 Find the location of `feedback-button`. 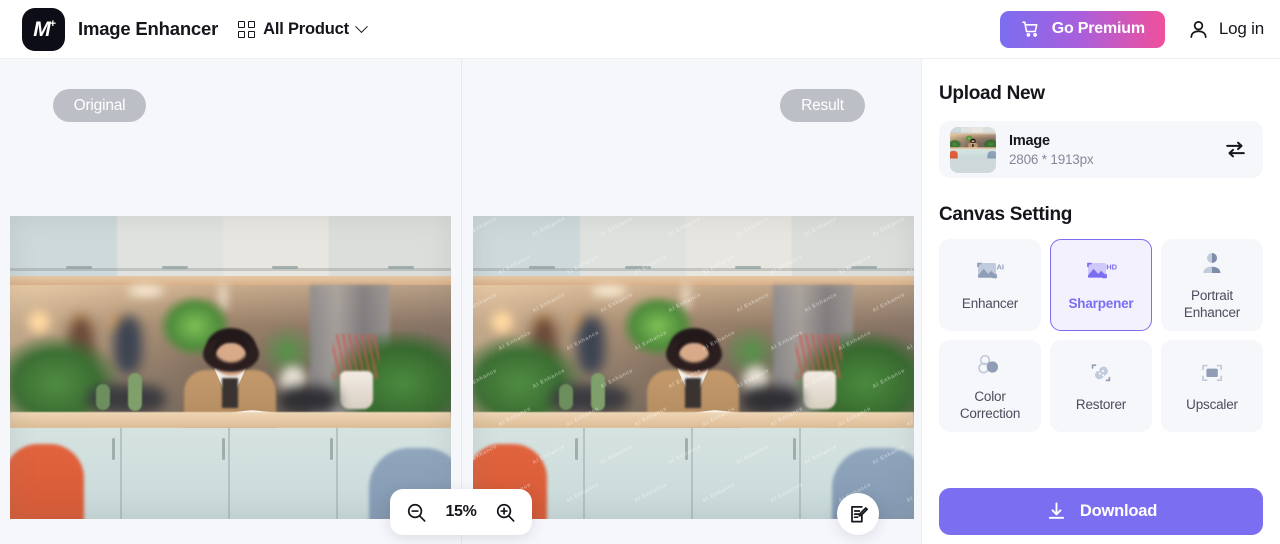

feedback-button is located at coordinates (858, 514).